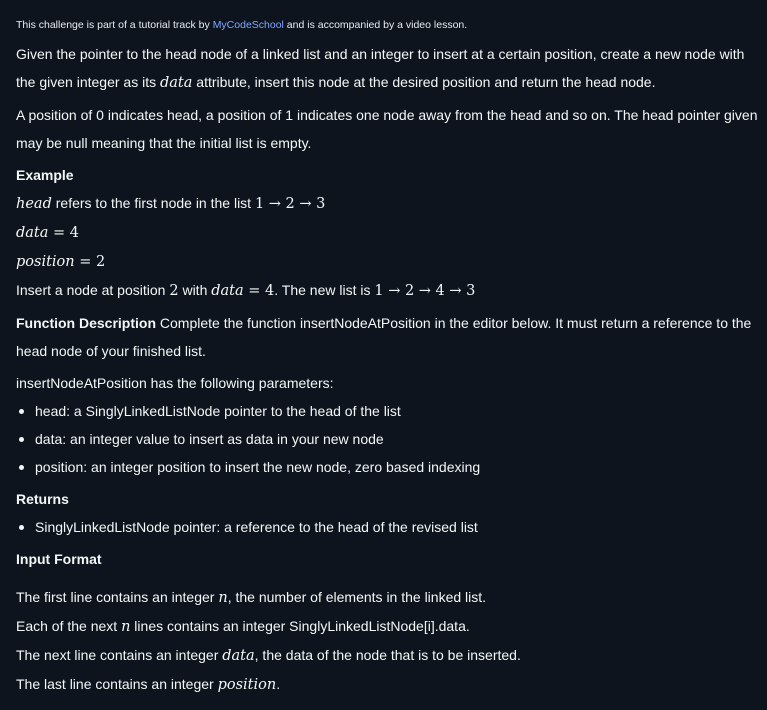 The height and width of the screenshot is (710, 767). Describe the element at coordinates (176, 83) in the screenshot. I see `math-data: data` at that location.